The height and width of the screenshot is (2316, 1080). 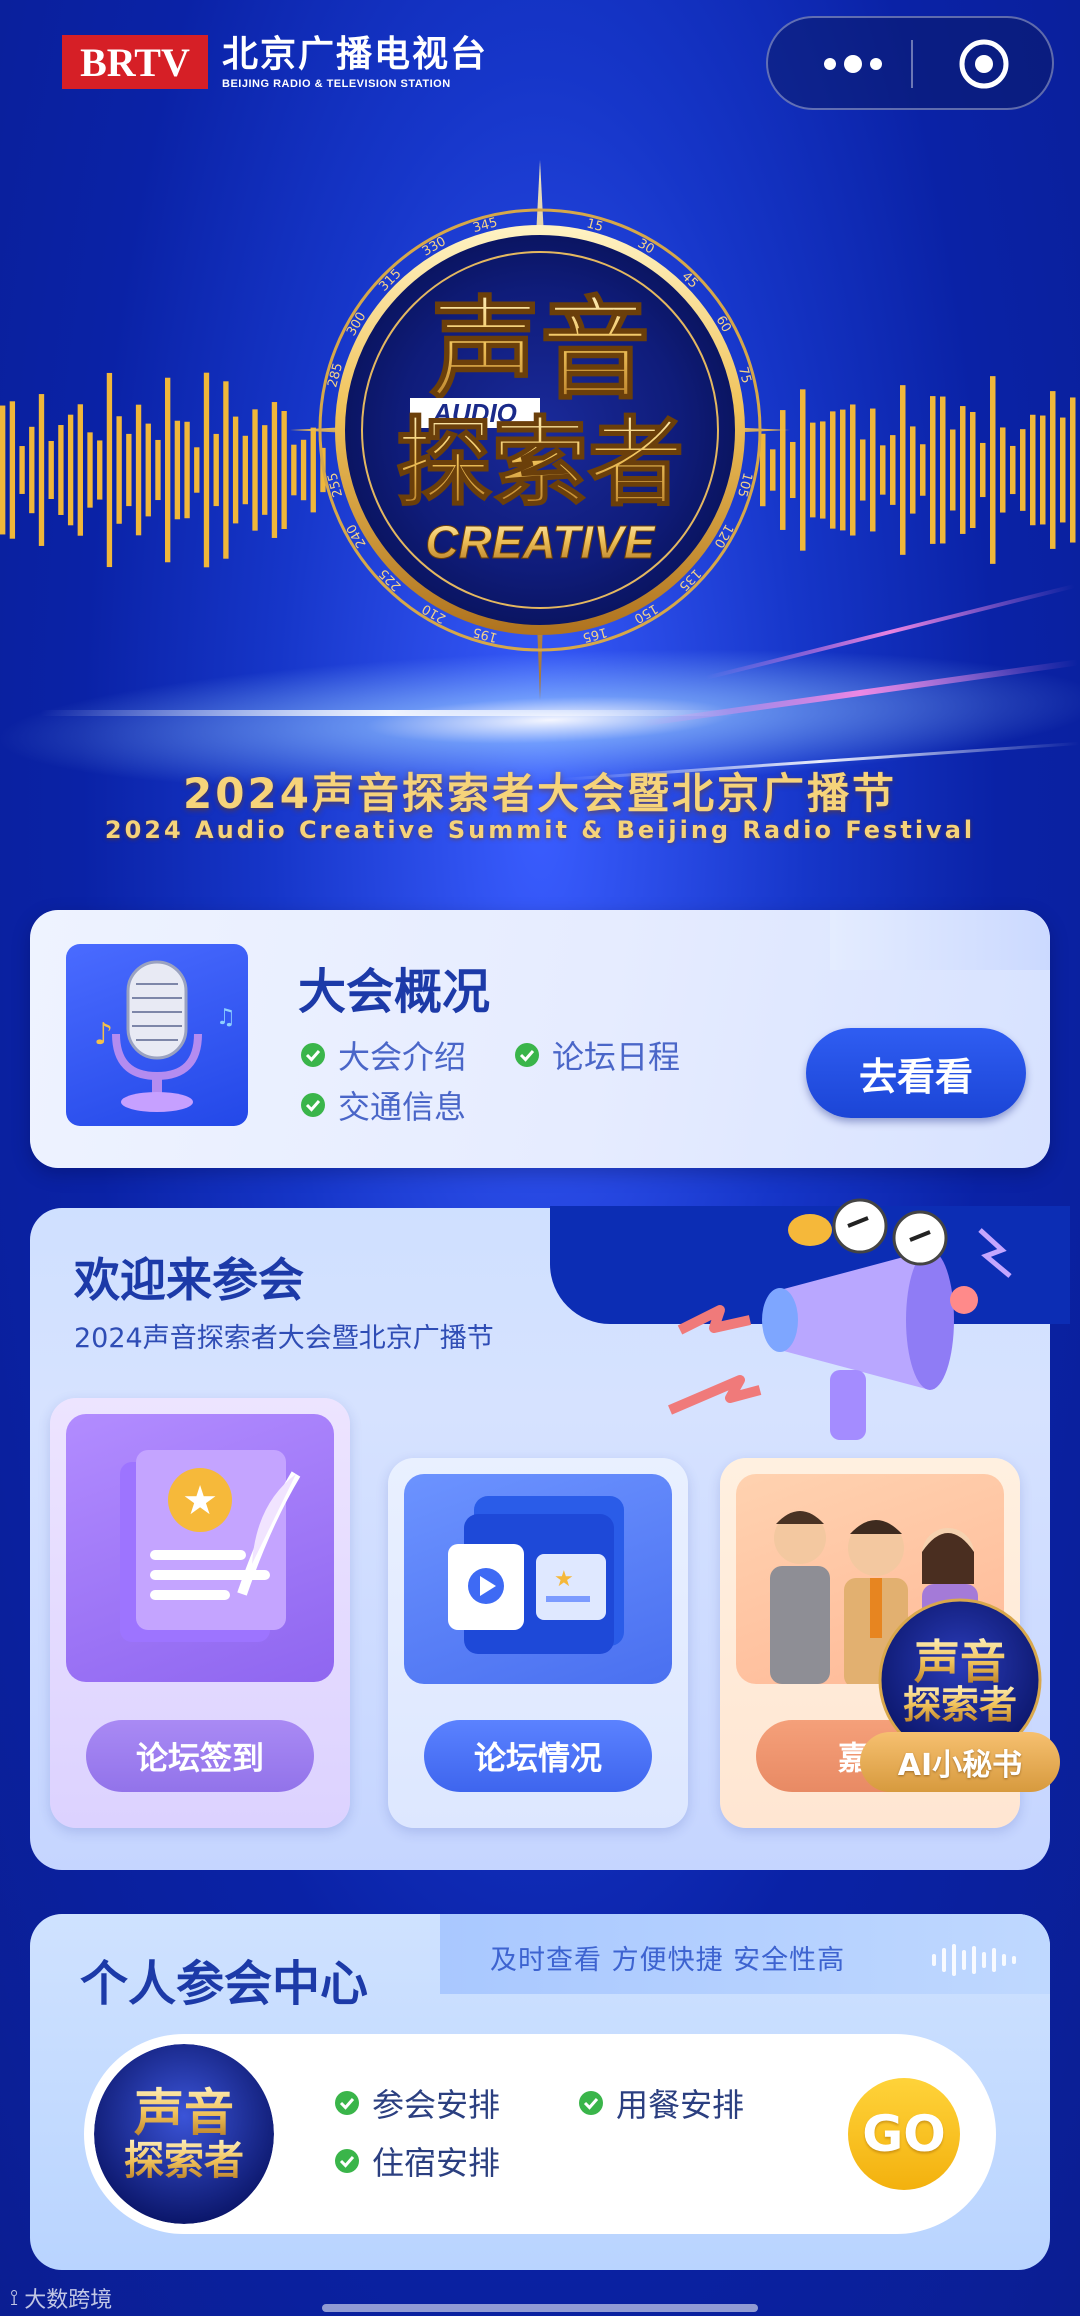 What do you see at coordinates (540, 542) in the screenshot?
I see `emblem-creative: CREATIVE` at bounding box center [540, 542].